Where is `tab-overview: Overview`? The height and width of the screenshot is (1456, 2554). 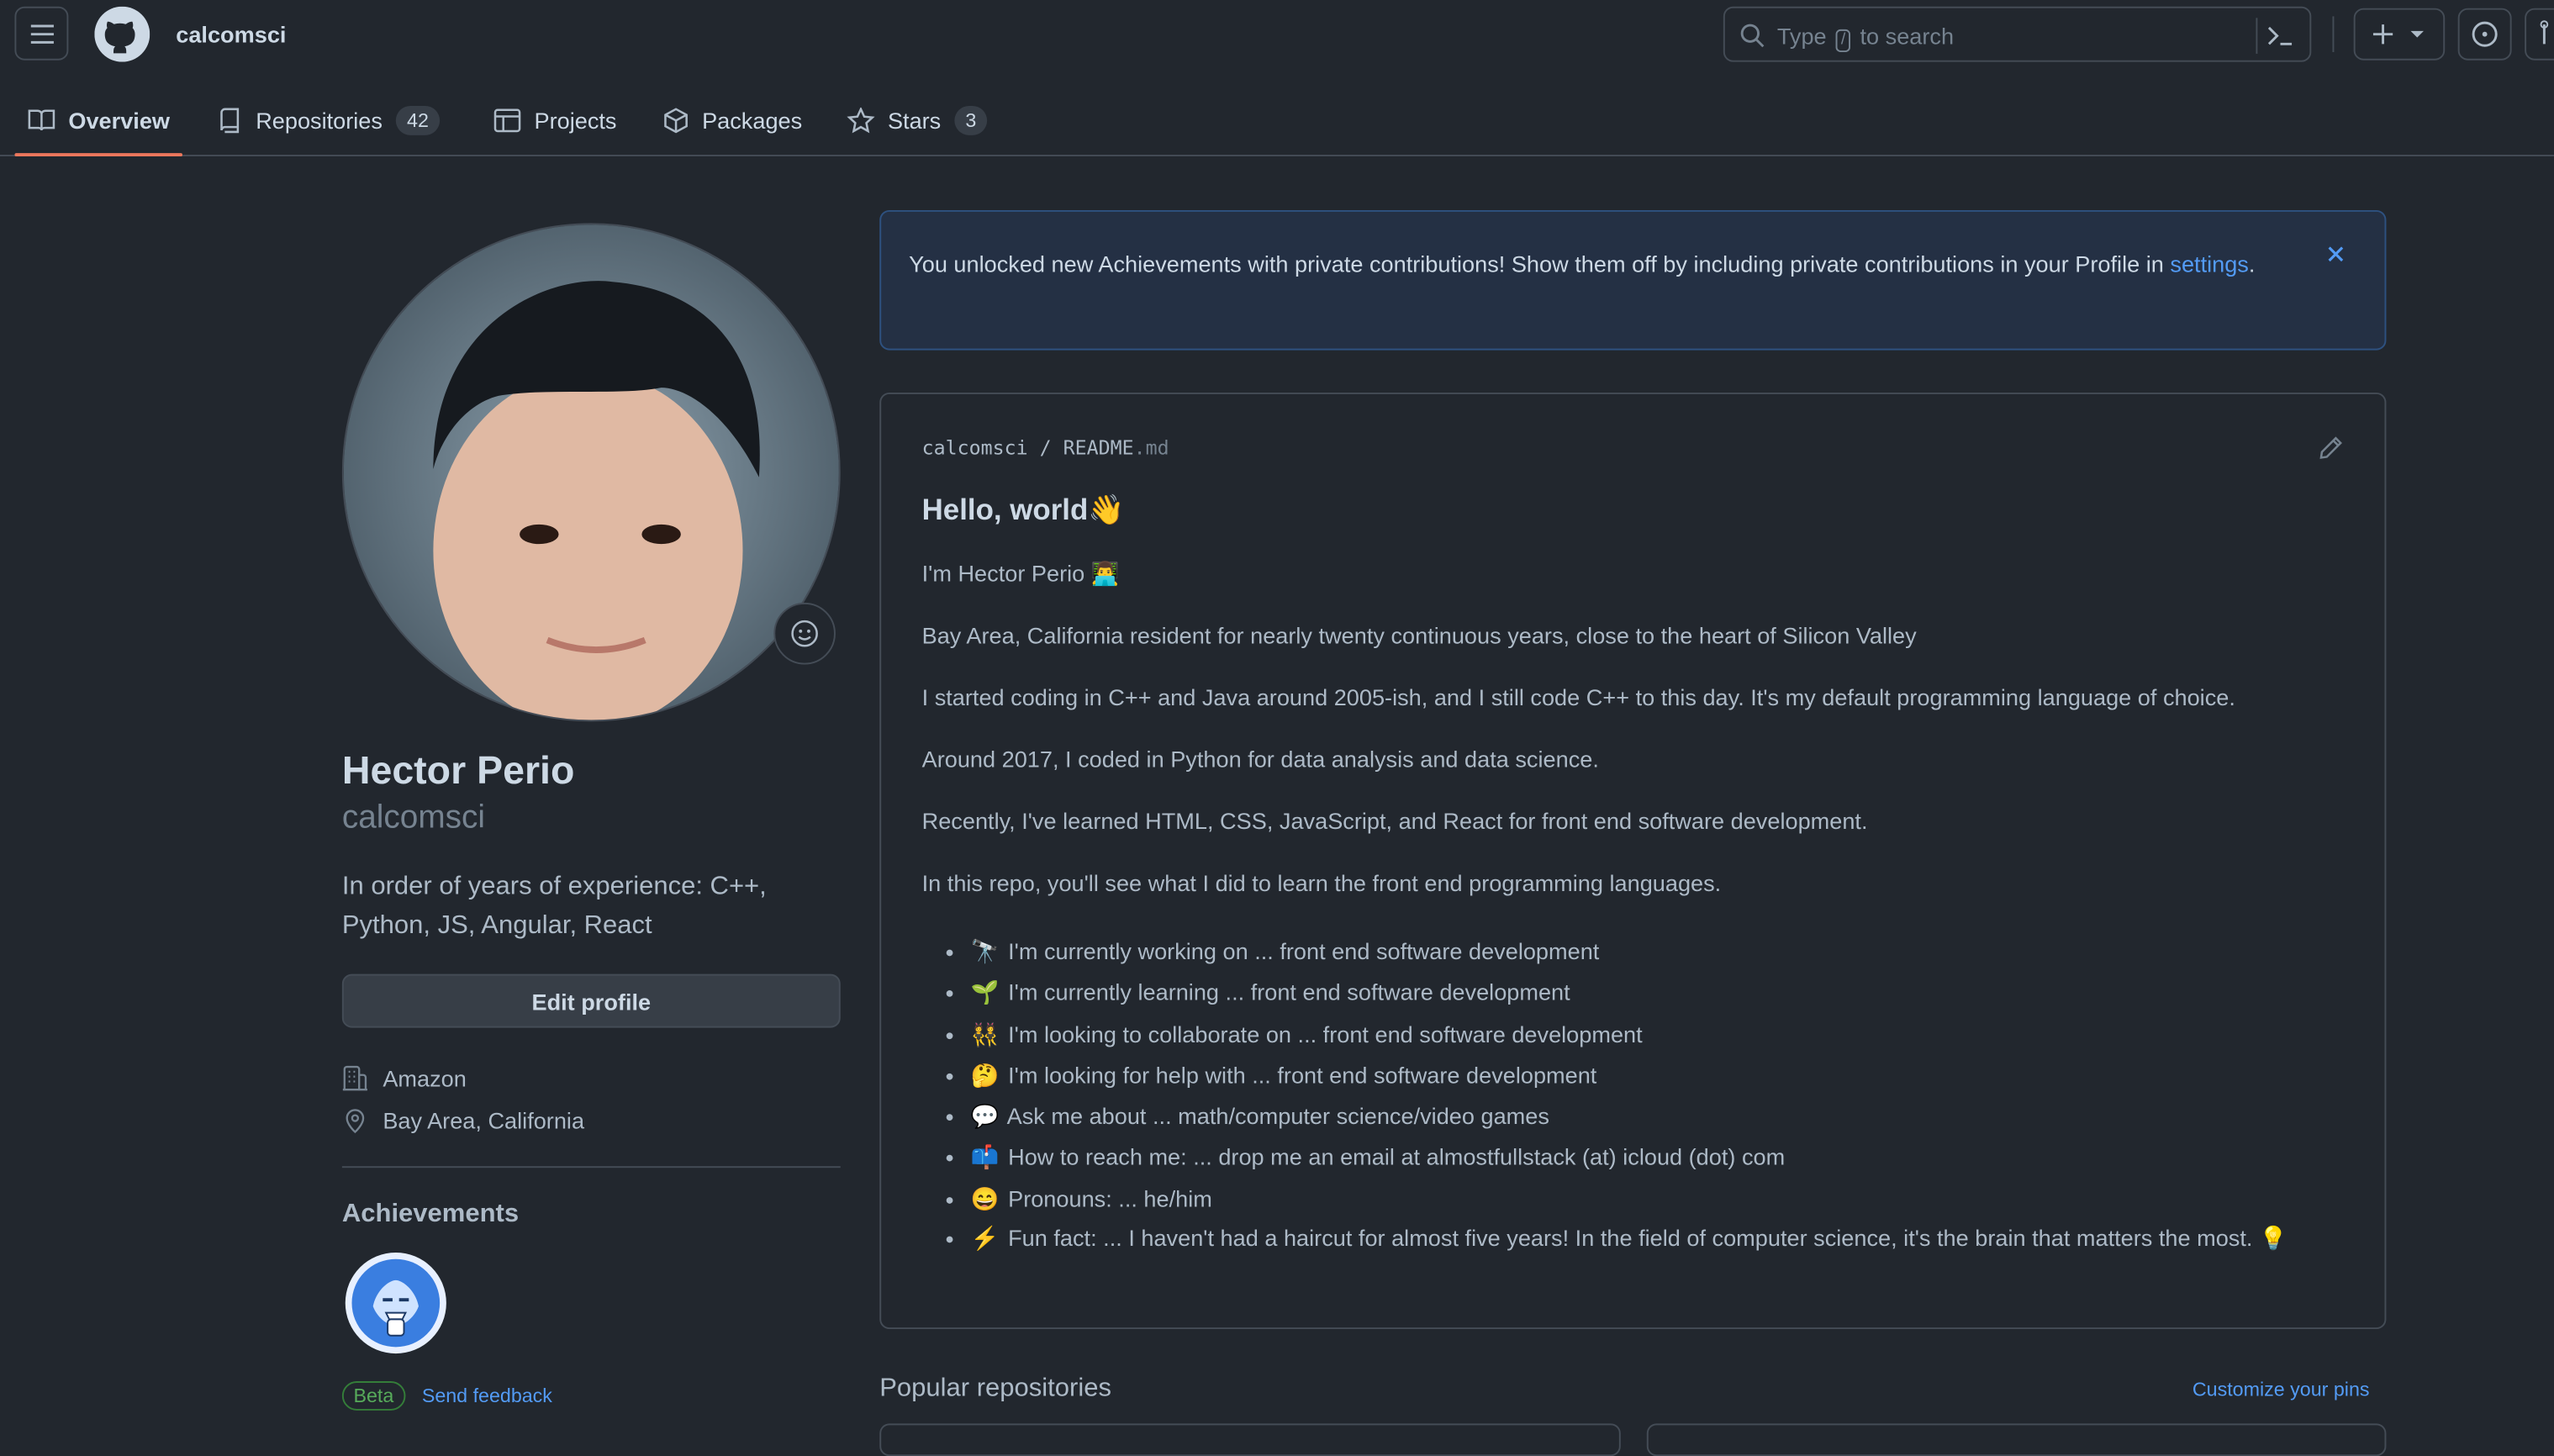 tab-overview: Overview is located at coordinates (99, 120).